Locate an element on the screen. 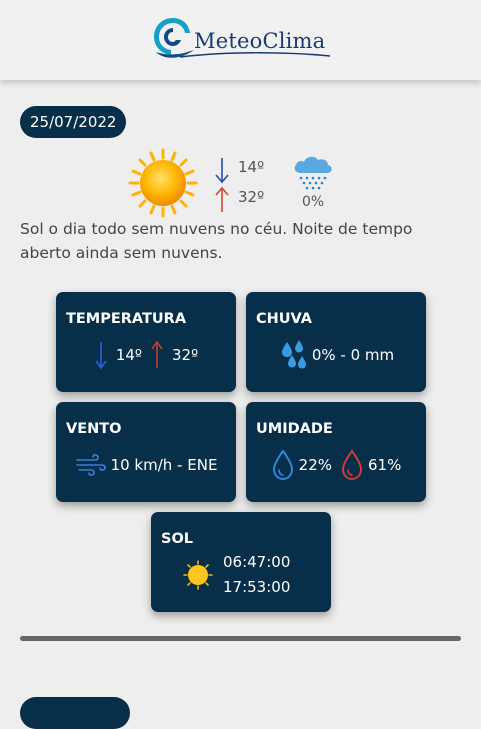 The height and width of the screenshot is (729, 481). drop-max-icon is located at coordinates (352, 465).